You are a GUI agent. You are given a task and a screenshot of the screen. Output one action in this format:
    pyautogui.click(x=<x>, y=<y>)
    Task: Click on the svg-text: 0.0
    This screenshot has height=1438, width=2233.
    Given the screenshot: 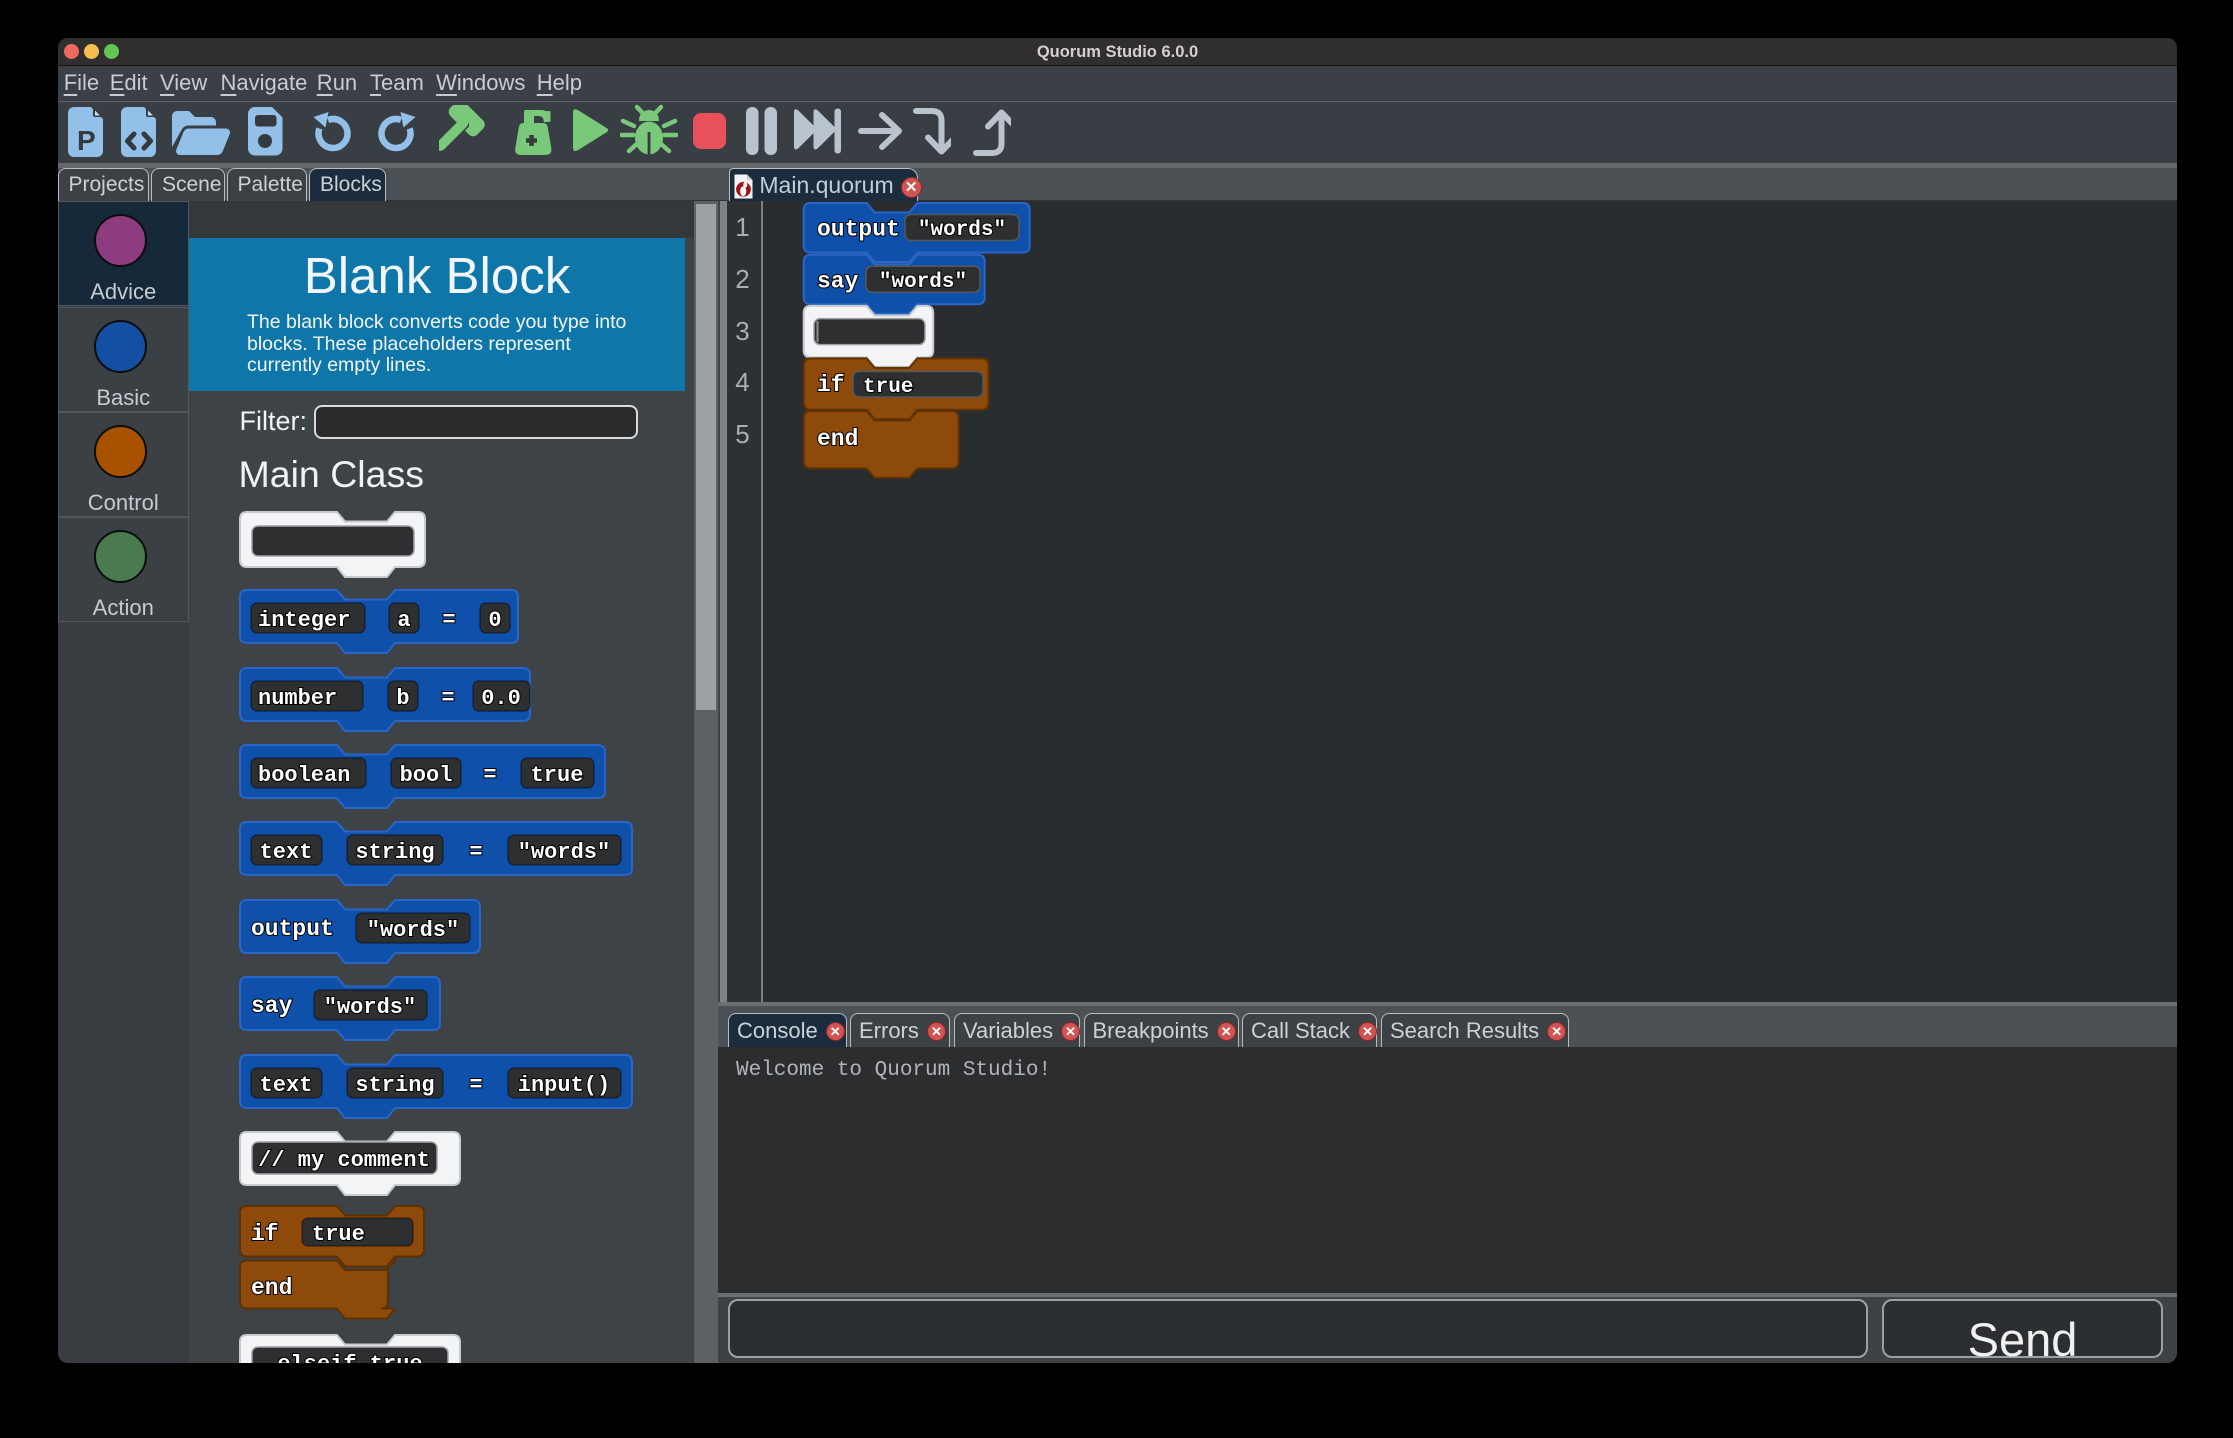 What is the action you would take?
    pyautogui.click(x=501, y=698)
    